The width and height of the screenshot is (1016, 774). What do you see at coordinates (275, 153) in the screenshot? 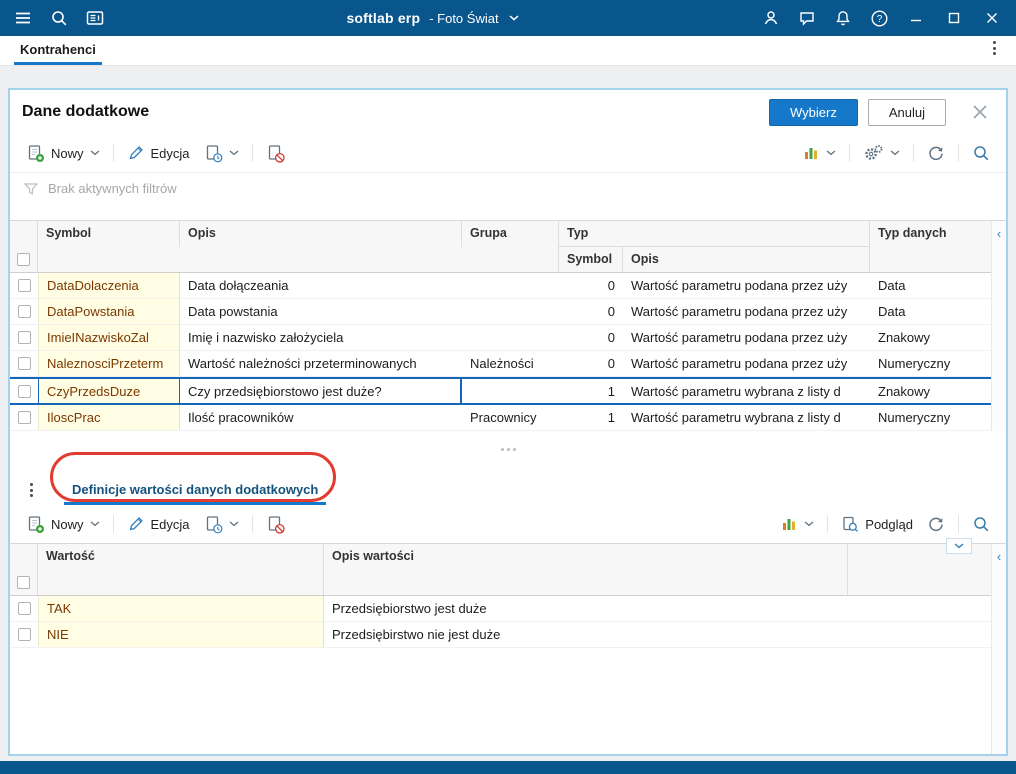
I see `delete-button` at bounding box center [275, 153].